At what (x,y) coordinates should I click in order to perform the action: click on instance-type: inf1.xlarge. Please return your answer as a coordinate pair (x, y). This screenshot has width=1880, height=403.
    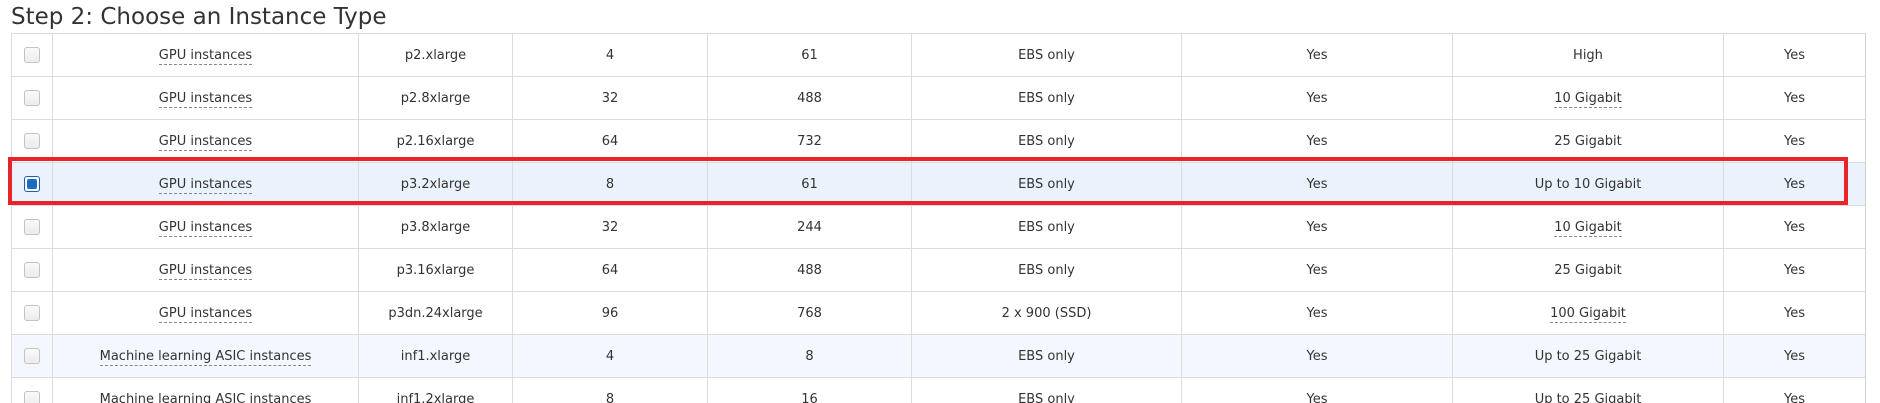
    Looking at the image, I should click on (435, 356).